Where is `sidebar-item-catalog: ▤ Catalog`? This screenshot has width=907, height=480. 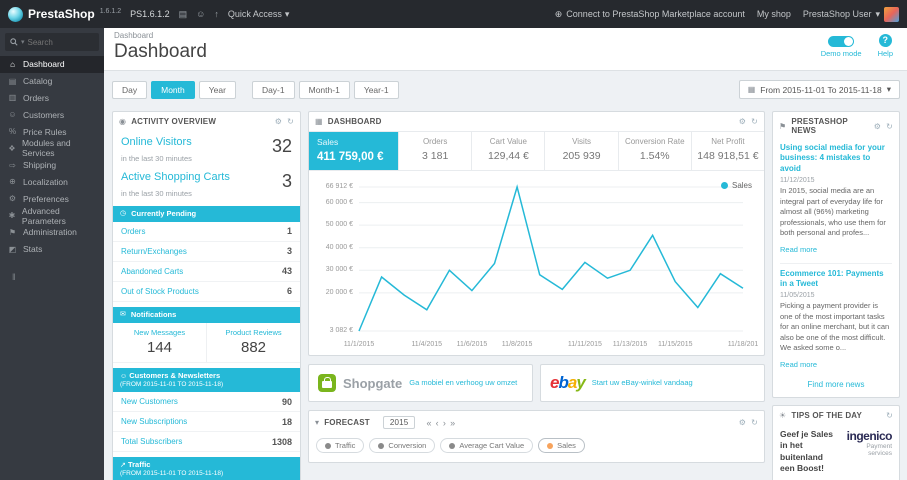
sidebar-item-catalog: ▤ Catalog is located at coordinates (52, 81).